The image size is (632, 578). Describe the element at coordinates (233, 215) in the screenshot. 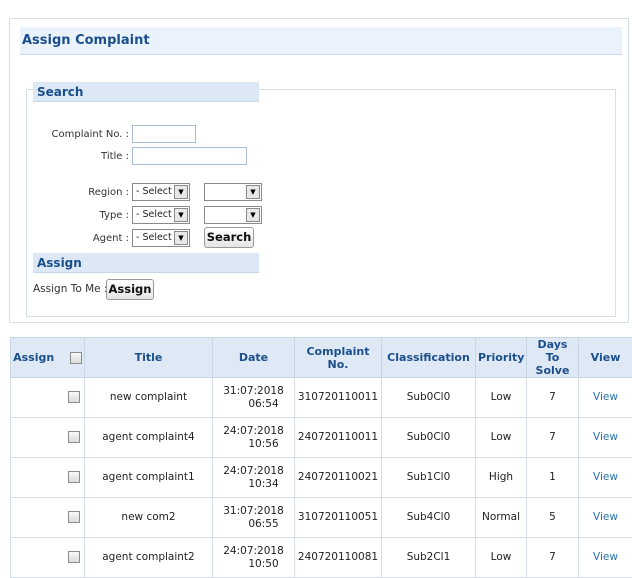

I see `type-sub-select: ▼` at that location.